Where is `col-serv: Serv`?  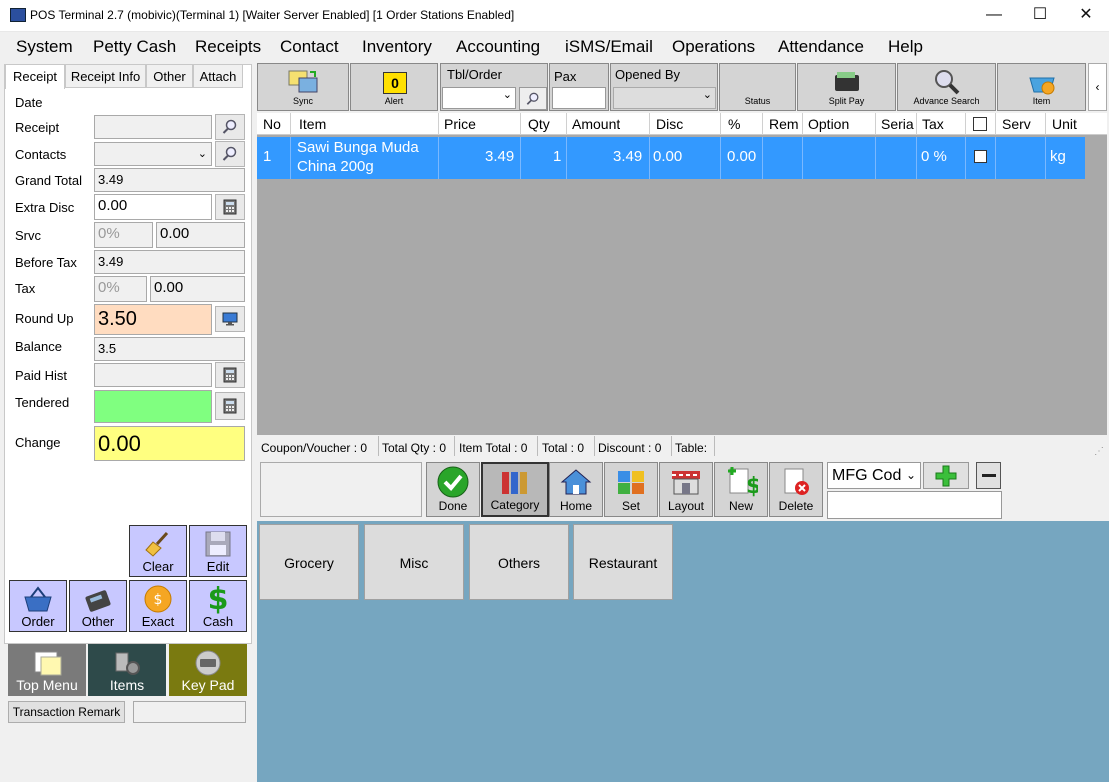 col-serv: Serv is located at coordinates (1016, 124).